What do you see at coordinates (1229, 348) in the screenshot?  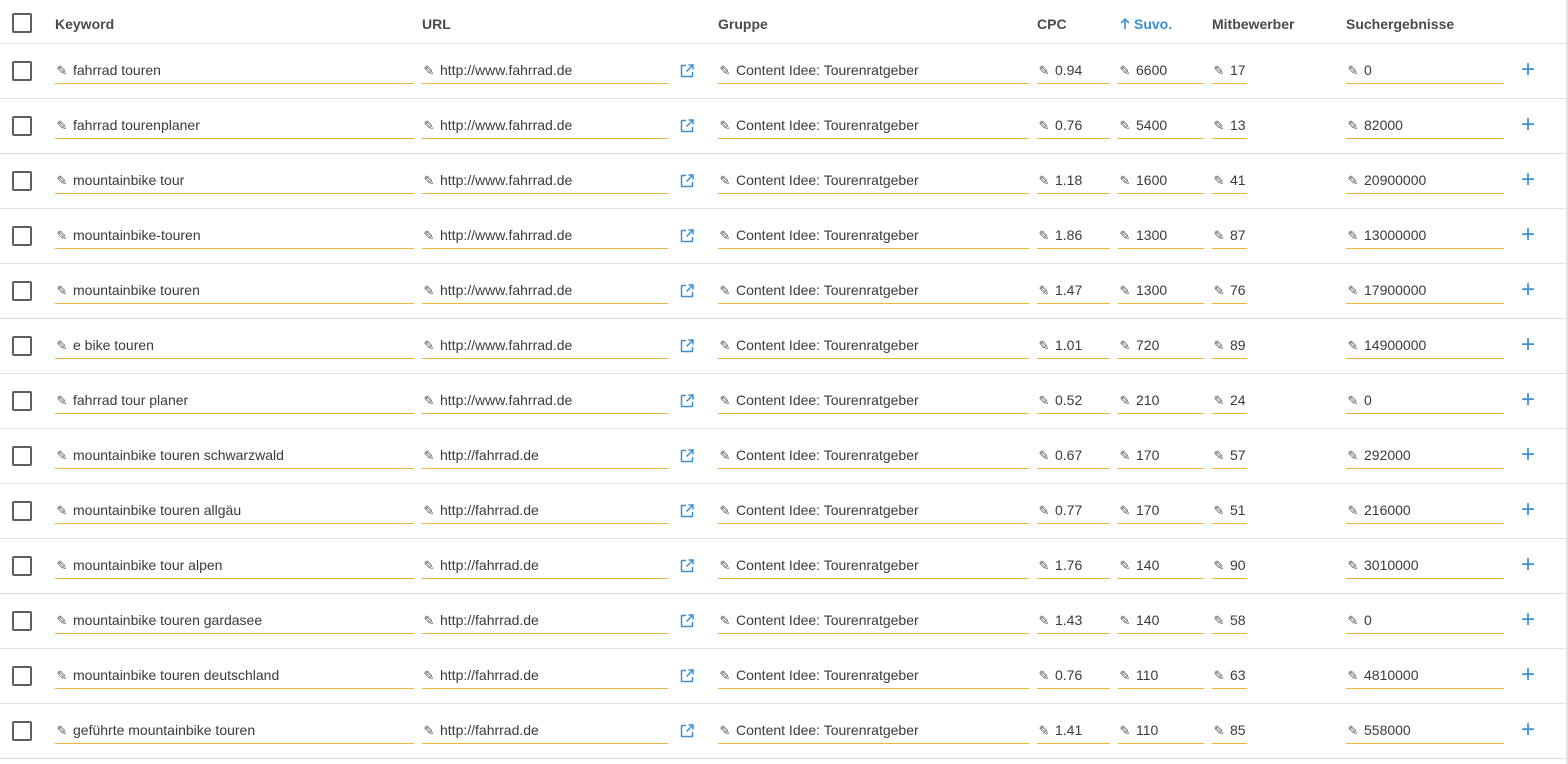 I see `mitbewerber-field: ✎ 89 %` at bounding box center [1229, 348].